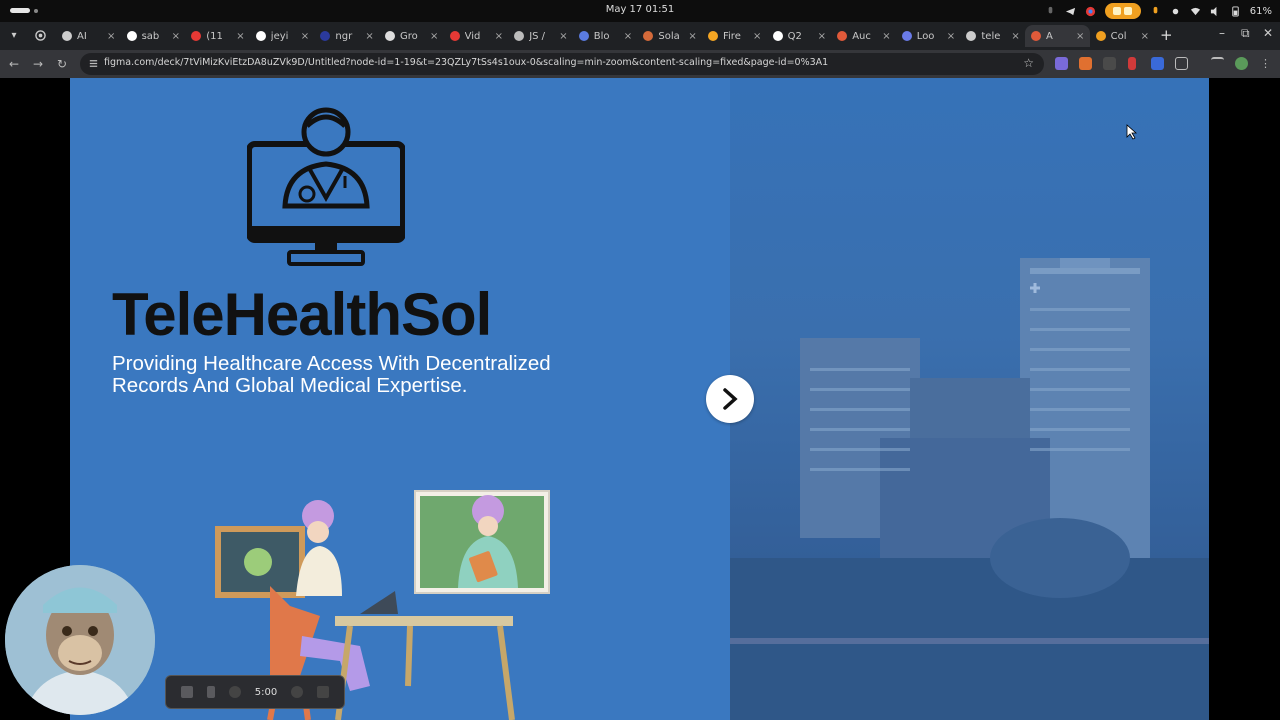  Describe the element at coordinates (863, 36) in the screenshot. I see `browser-tab: Auc ×` at that location.